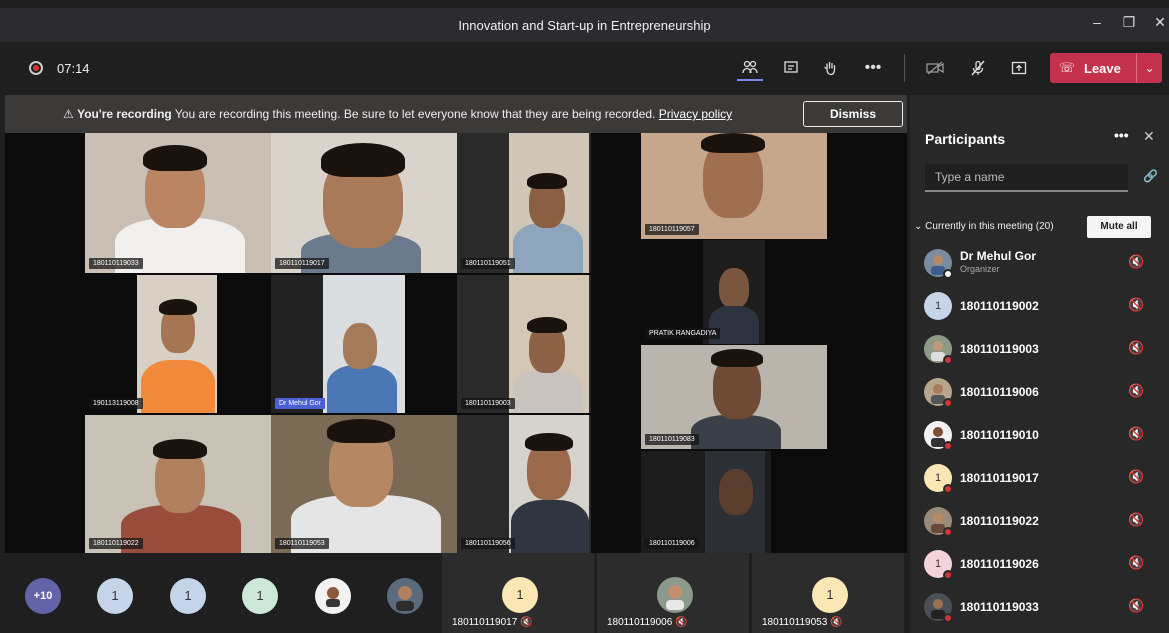  What do you see at coordinates (750, 68) in the screenshot?
I see `participants-icon` at bounding box center [750, 68].